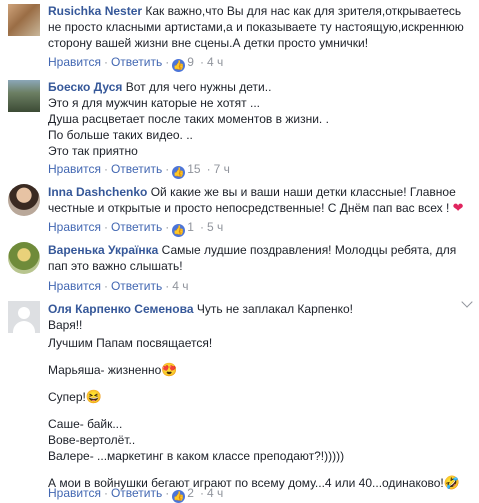  What do you see at coordinates (85, 87) in the screenshot?
I see `author-name: Боеско Дуся` at bounding box center [85, 87].